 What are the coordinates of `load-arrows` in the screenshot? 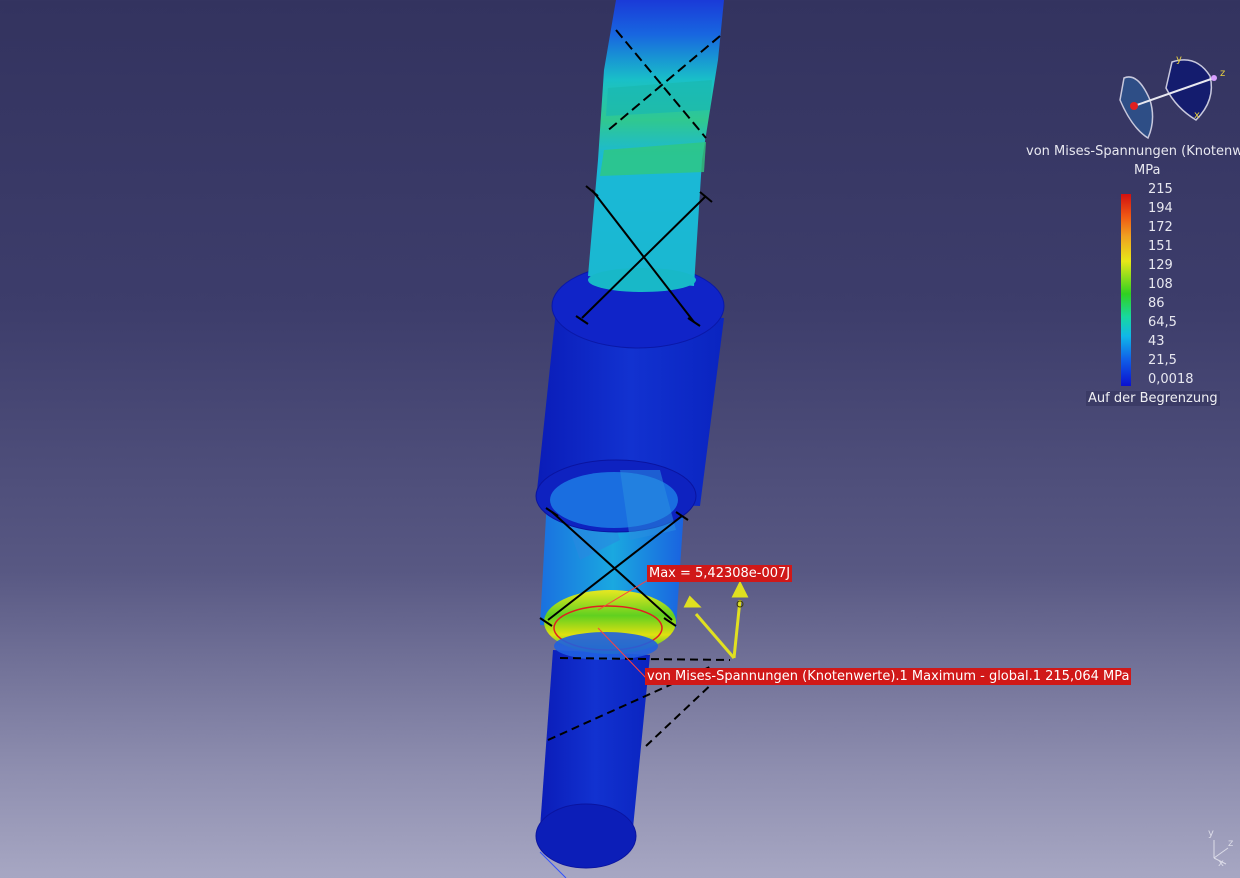 It's located at (716, 619).